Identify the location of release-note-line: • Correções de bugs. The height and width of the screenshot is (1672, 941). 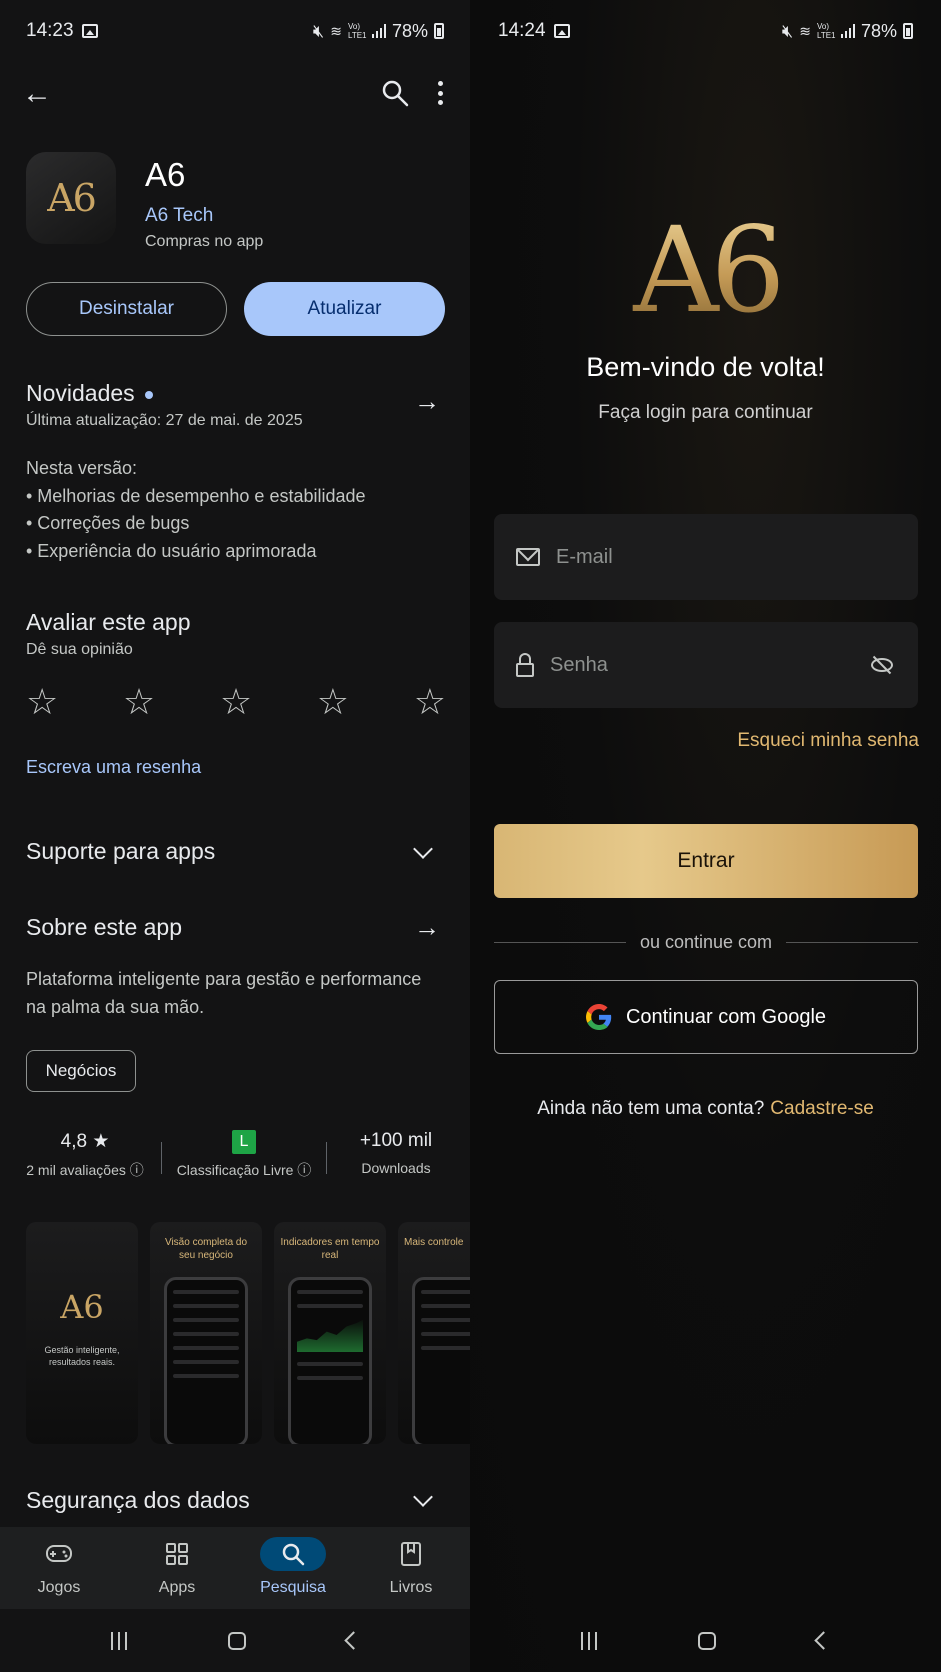
(108, 523).